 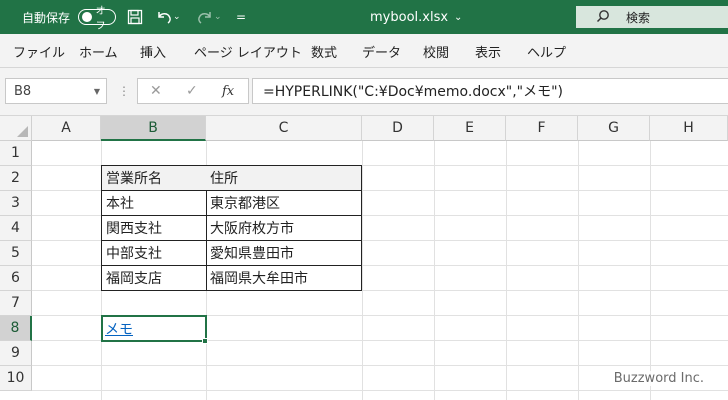 I want to click on autosave-toggle: オフ, so click(x=97, y=19).